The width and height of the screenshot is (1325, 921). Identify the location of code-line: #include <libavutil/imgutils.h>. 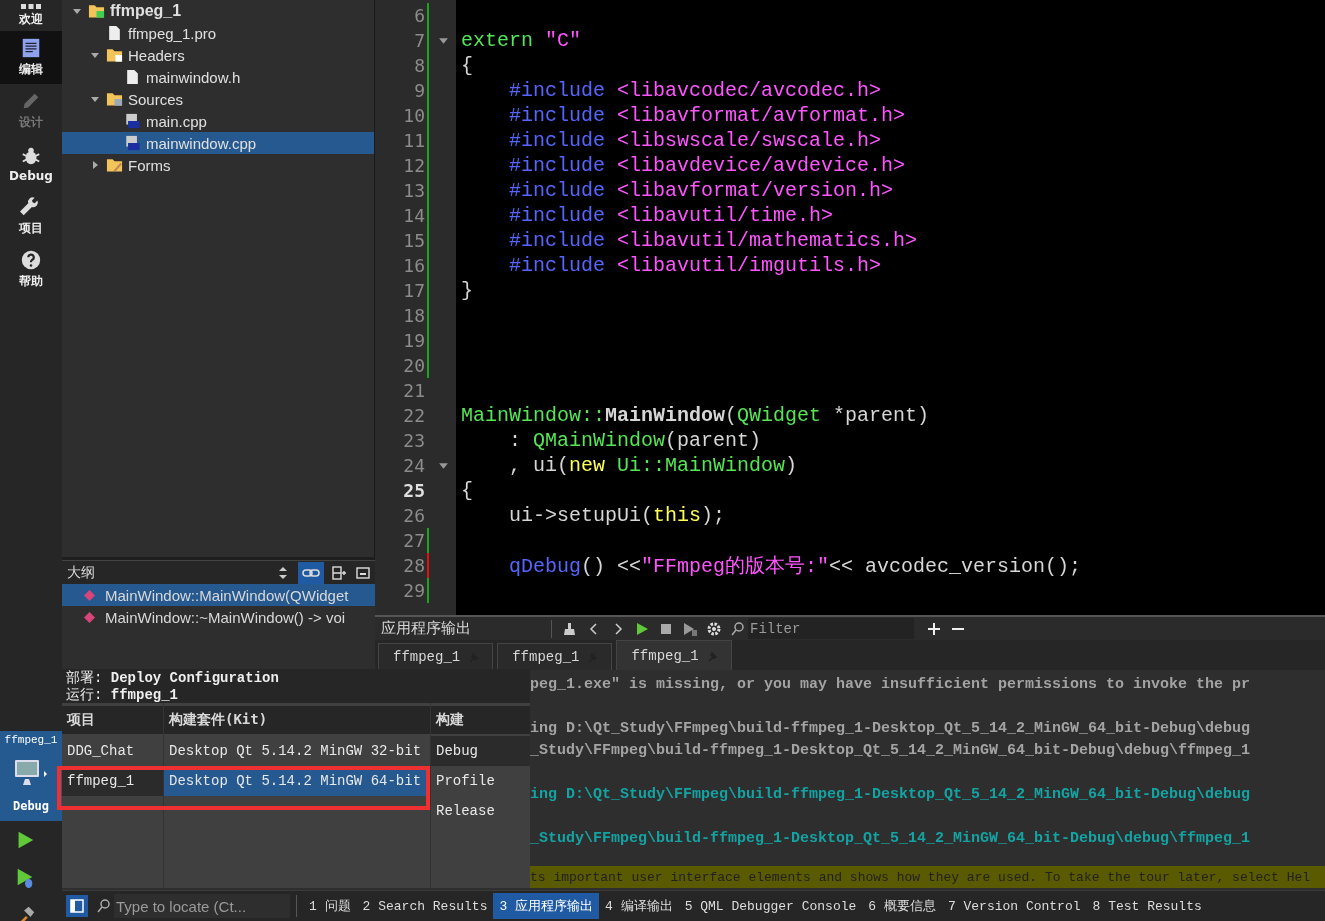
(695, 265).